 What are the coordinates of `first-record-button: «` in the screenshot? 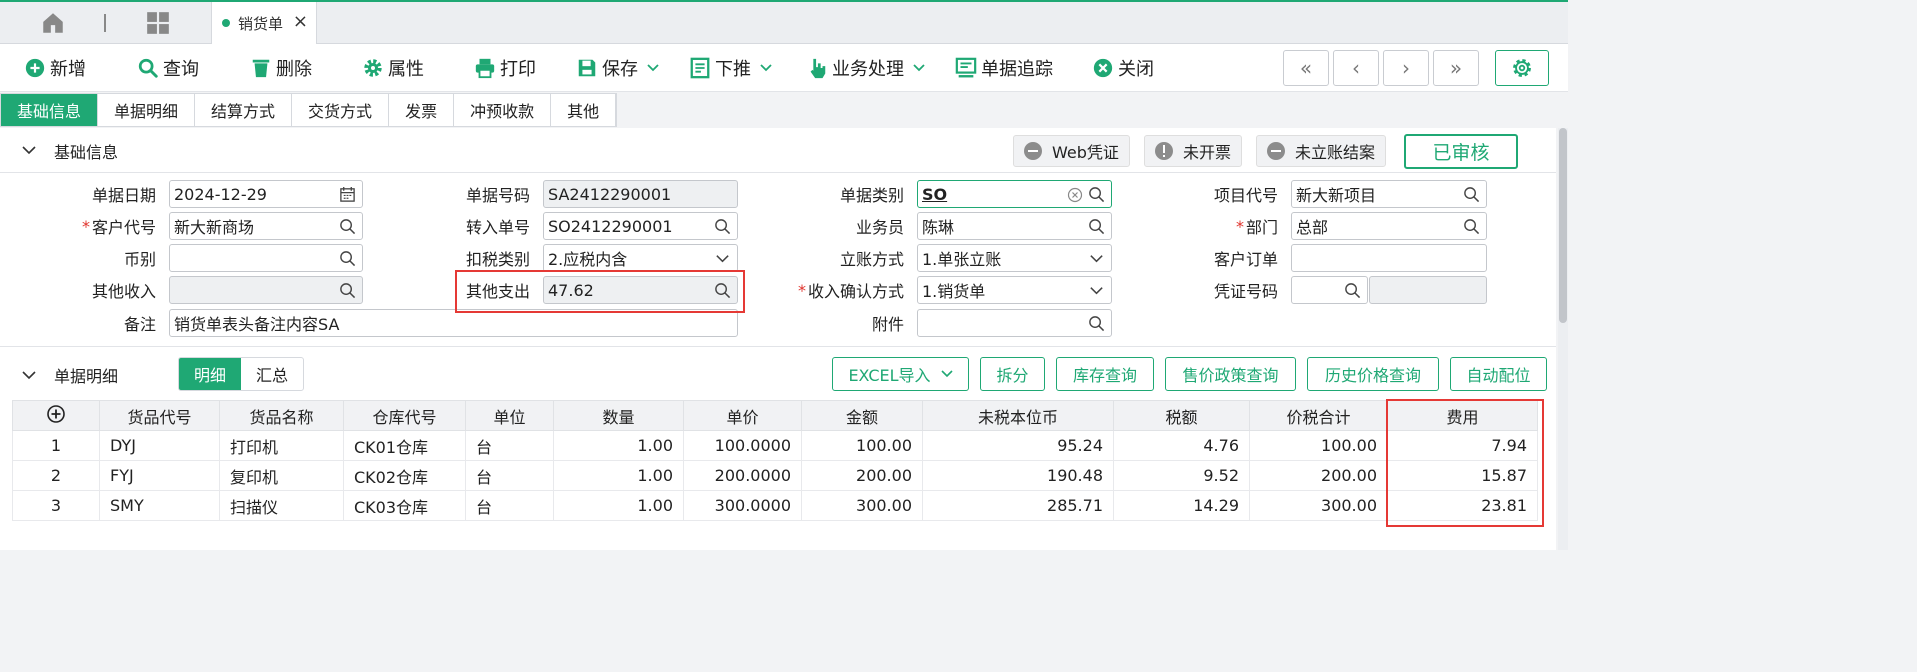 It's located at (1306, 68).